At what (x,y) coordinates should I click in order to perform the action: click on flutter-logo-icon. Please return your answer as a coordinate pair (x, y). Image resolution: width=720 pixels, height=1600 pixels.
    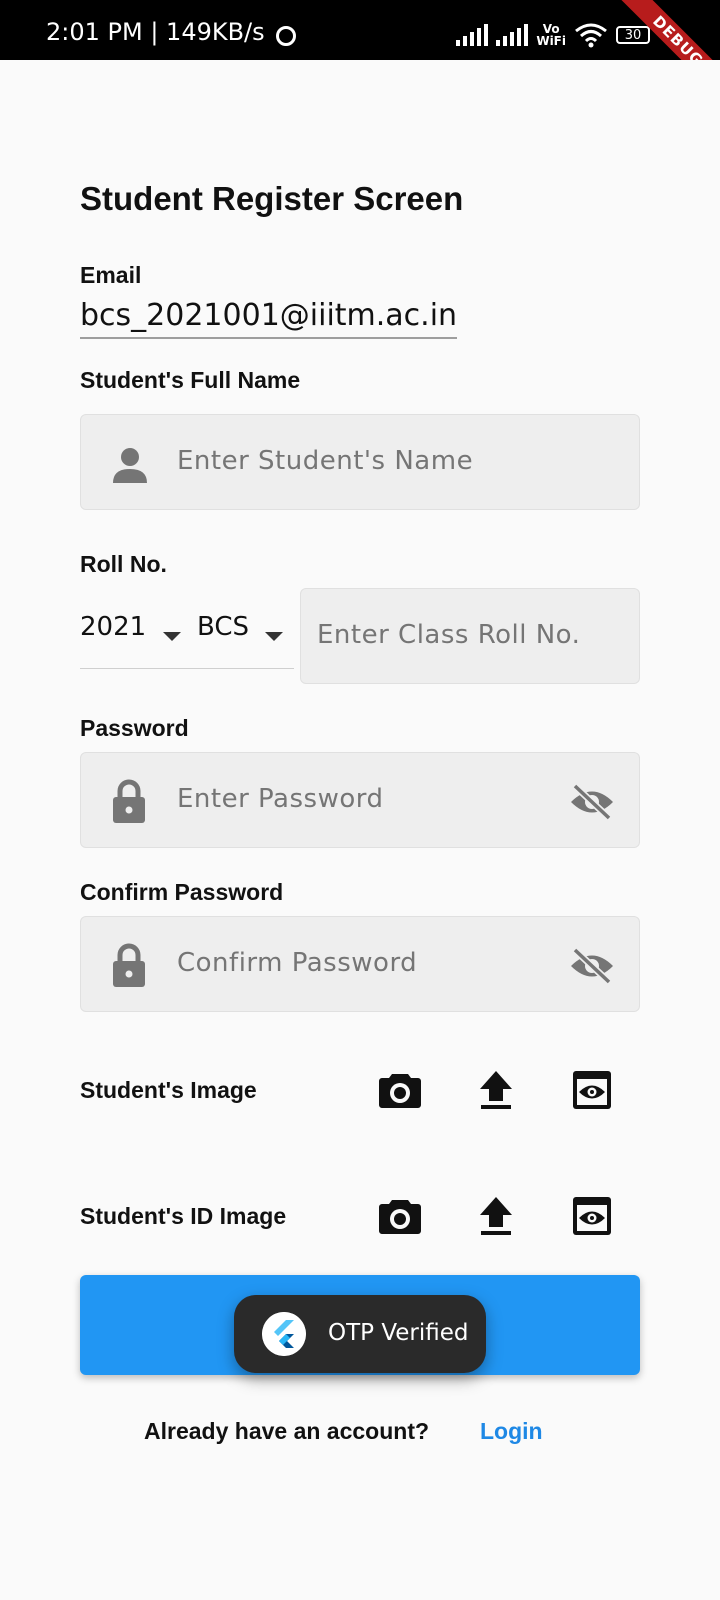
    Looking at the image, I should click on (284, 1334).